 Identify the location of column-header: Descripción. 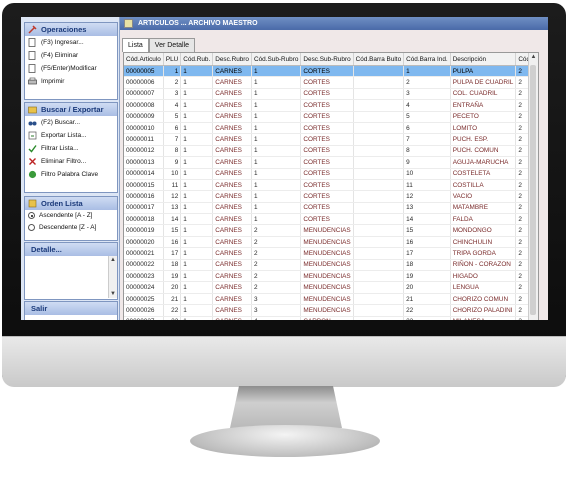
(483, 59).